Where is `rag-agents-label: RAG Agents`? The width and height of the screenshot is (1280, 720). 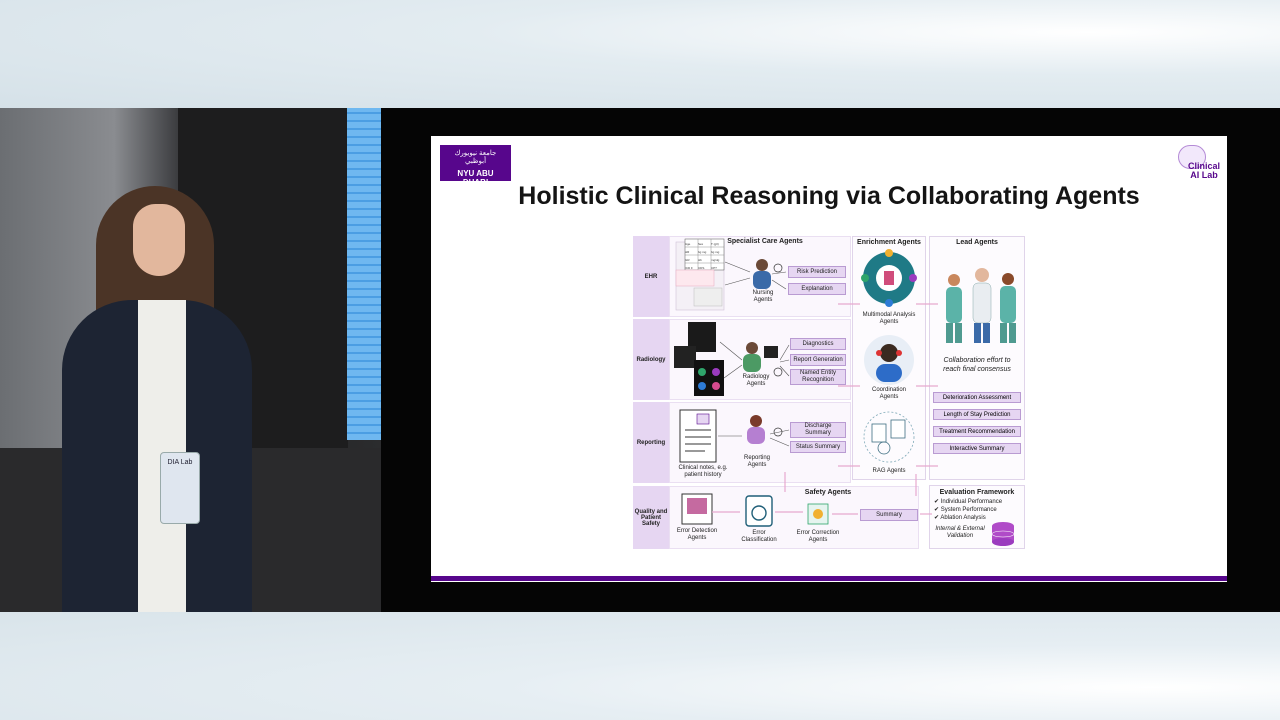 rag-agents-label: RAG Agents is located at coordinates (889, 471).